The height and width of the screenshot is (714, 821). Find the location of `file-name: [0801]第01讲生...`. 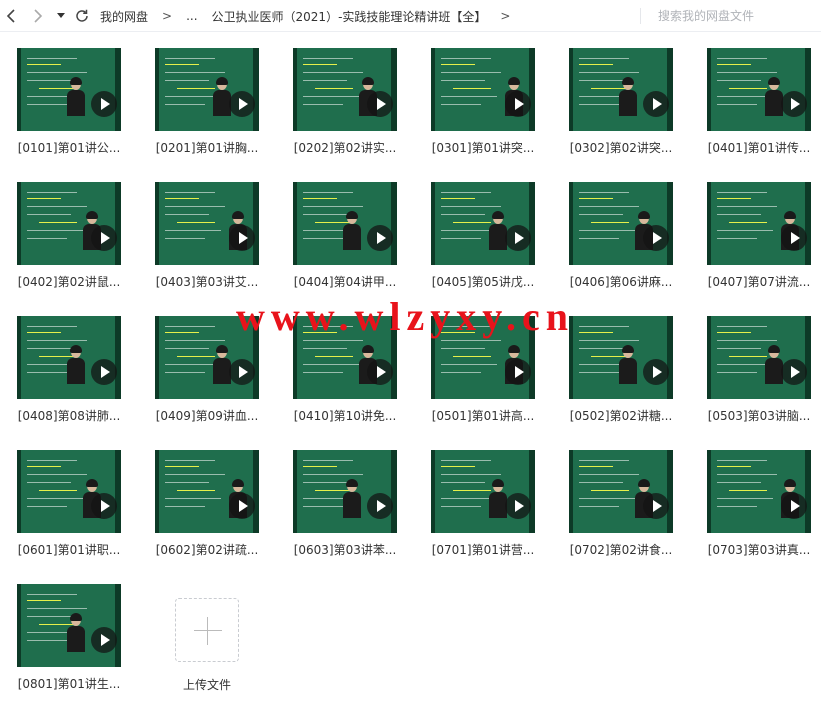

file-name: [0801]第01讲生... is located at coordinates (69, 683).